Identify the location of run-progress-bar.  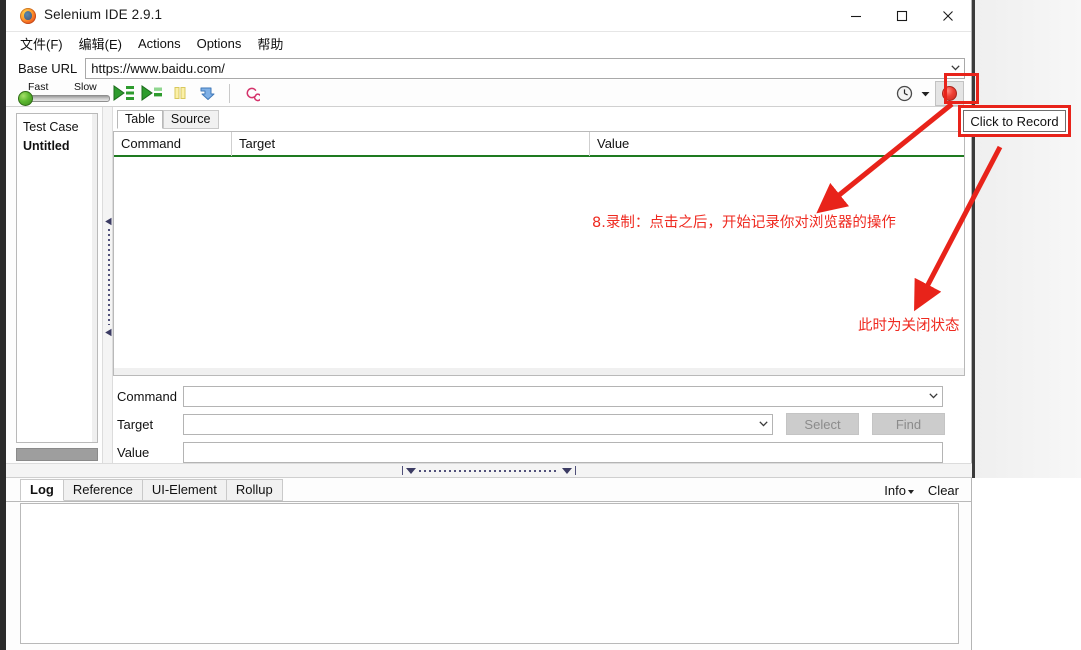
(57, 454).